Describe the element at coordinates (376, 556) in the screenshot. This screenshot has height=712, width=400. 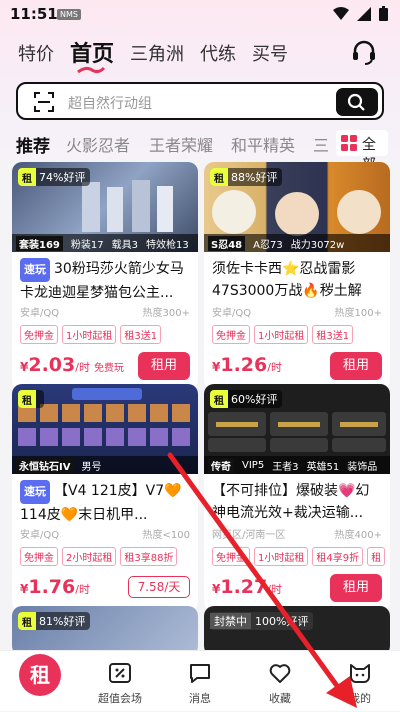
I see `feature-chip: 租` at that location.